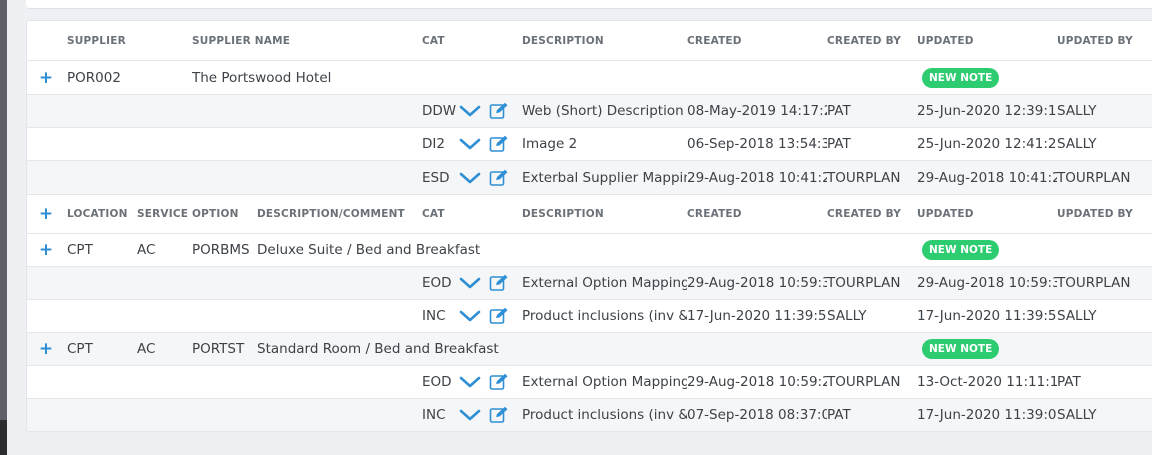  Describe the element at coordinates (215, 214) in the screenshot. I see `col-option: OPTION` at that location.